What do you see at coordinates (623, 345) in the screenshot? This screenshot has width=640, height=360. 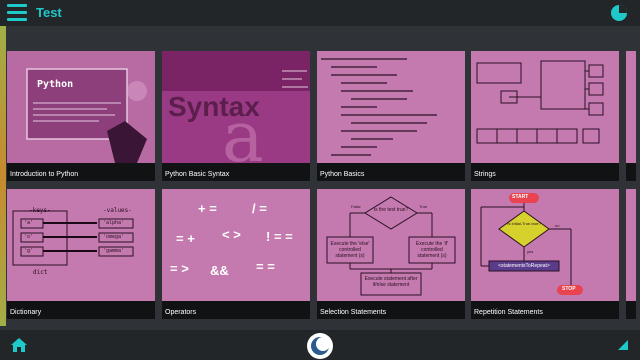 I see `expand-icon` at bounding box center [623, 345].